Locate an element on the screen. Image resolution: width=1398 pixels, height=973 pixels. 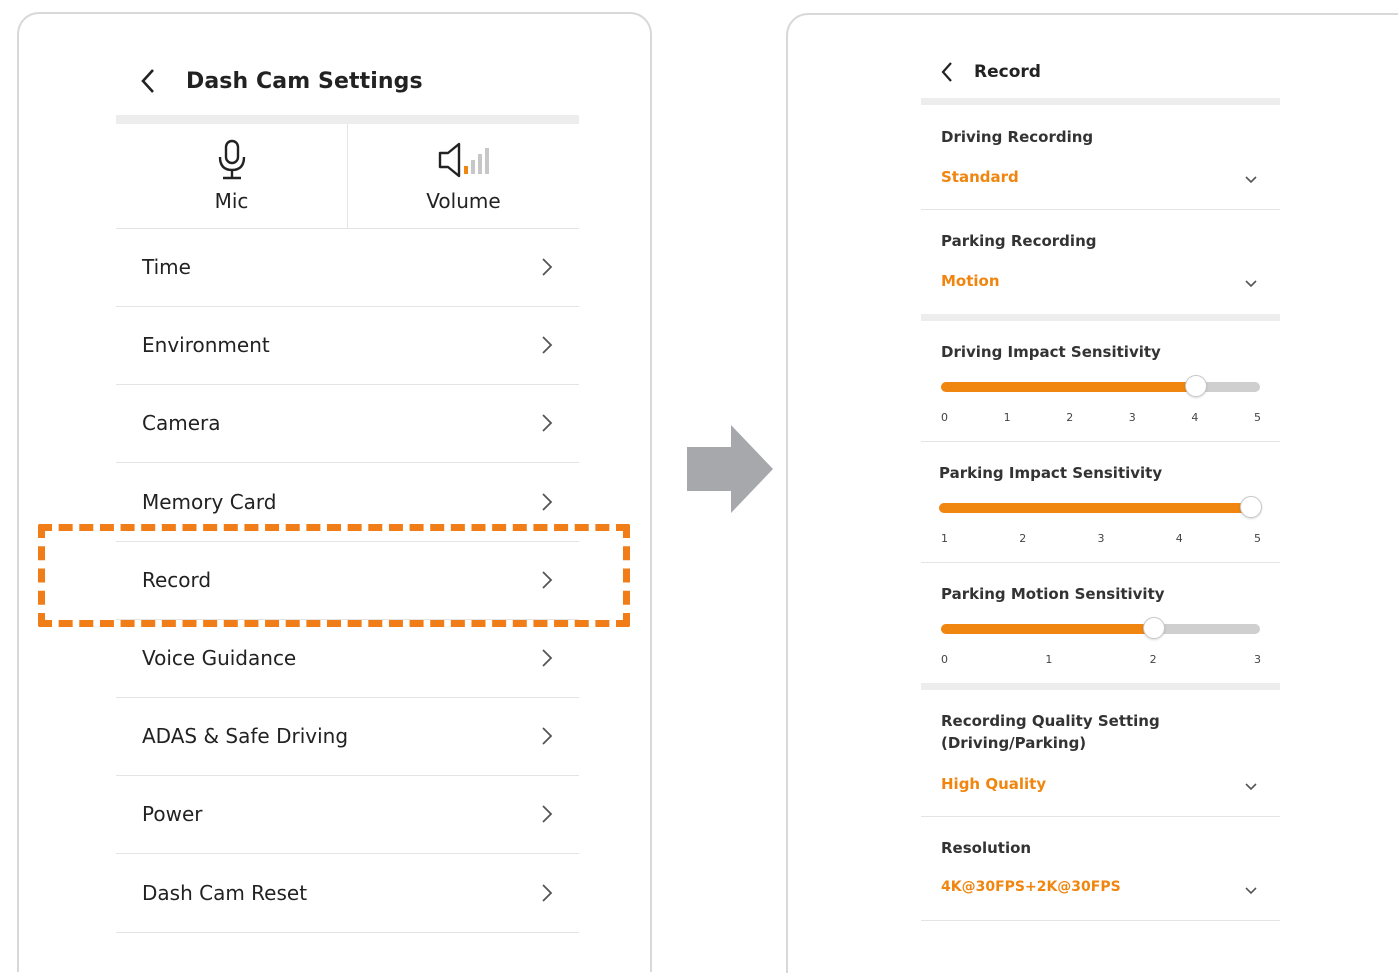
mic-button: Mic is located at coordinates (232, 176).